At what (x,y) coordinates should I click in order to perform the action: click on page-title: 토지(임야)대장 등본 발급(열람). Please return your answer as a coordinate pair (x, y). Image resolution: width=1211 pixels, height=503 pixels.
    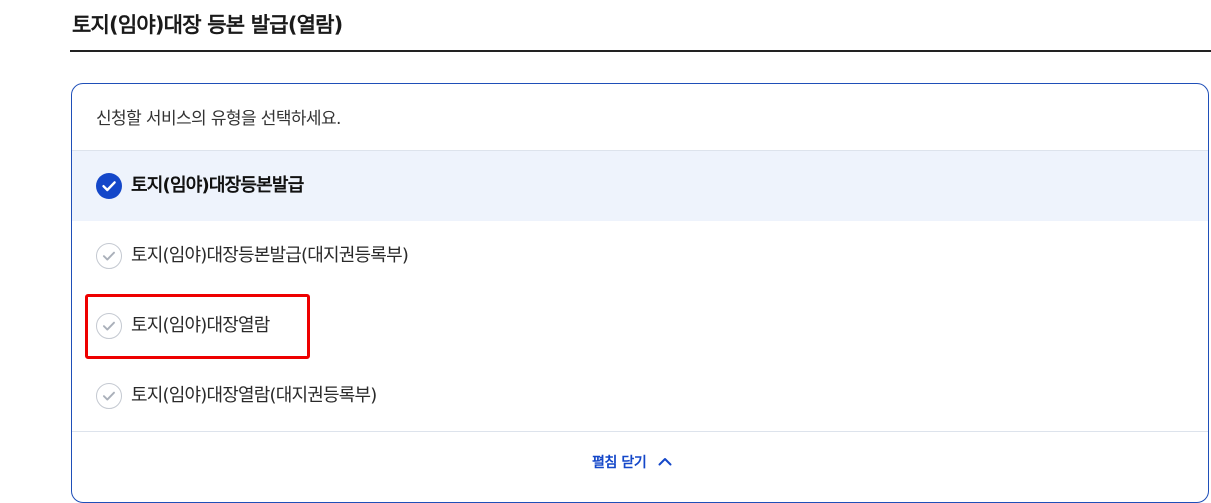
    Looking at the image, I should click on (207, 25).